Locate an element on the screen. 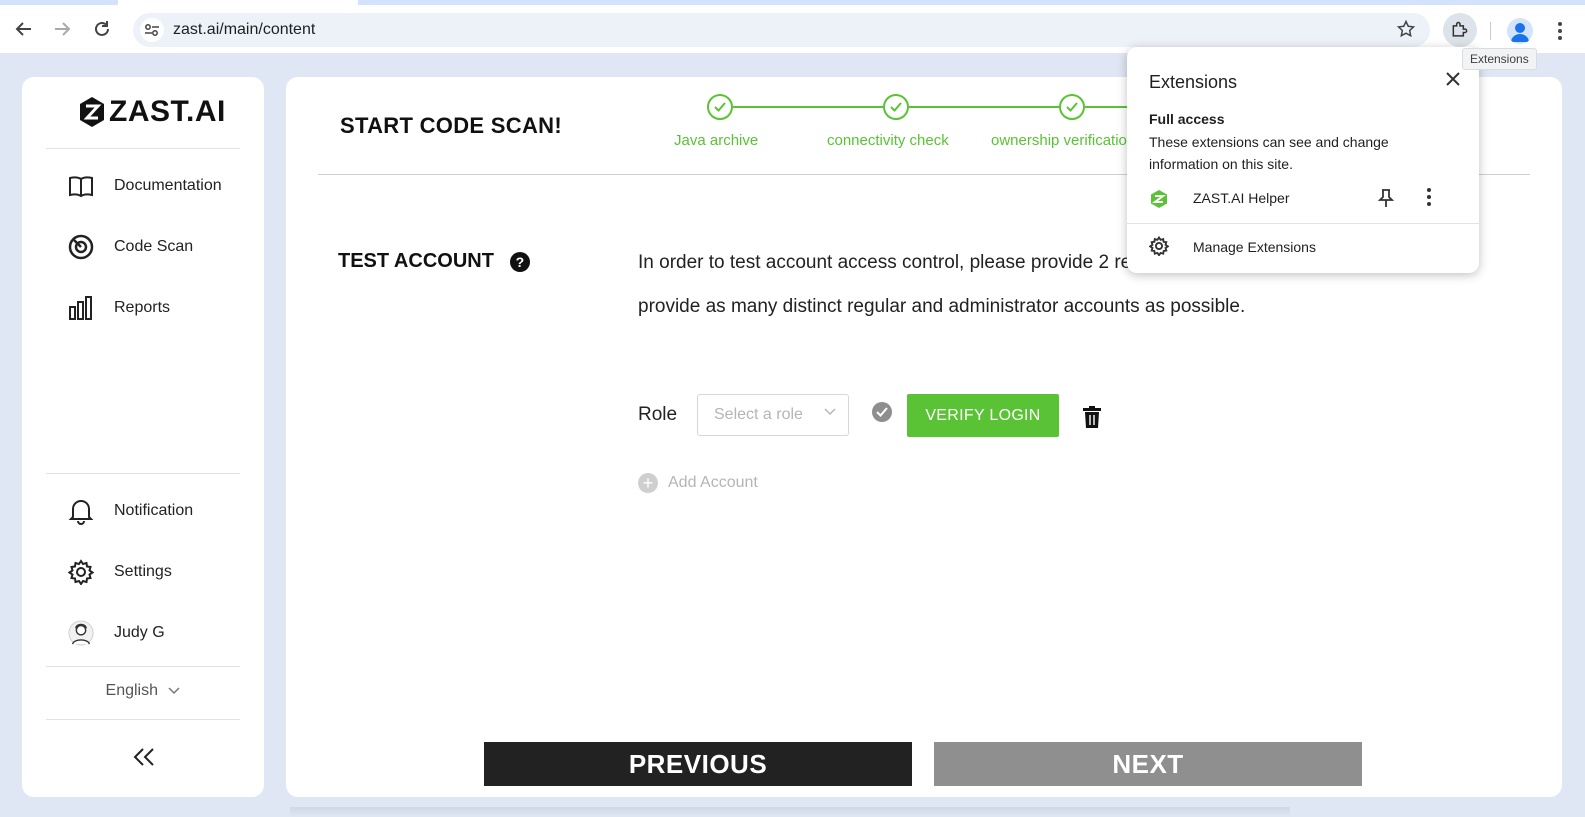 The width and height of the screenshot is (1585, 817). extensions-tooltip: Extensions is located at coordinates (1499, 59).